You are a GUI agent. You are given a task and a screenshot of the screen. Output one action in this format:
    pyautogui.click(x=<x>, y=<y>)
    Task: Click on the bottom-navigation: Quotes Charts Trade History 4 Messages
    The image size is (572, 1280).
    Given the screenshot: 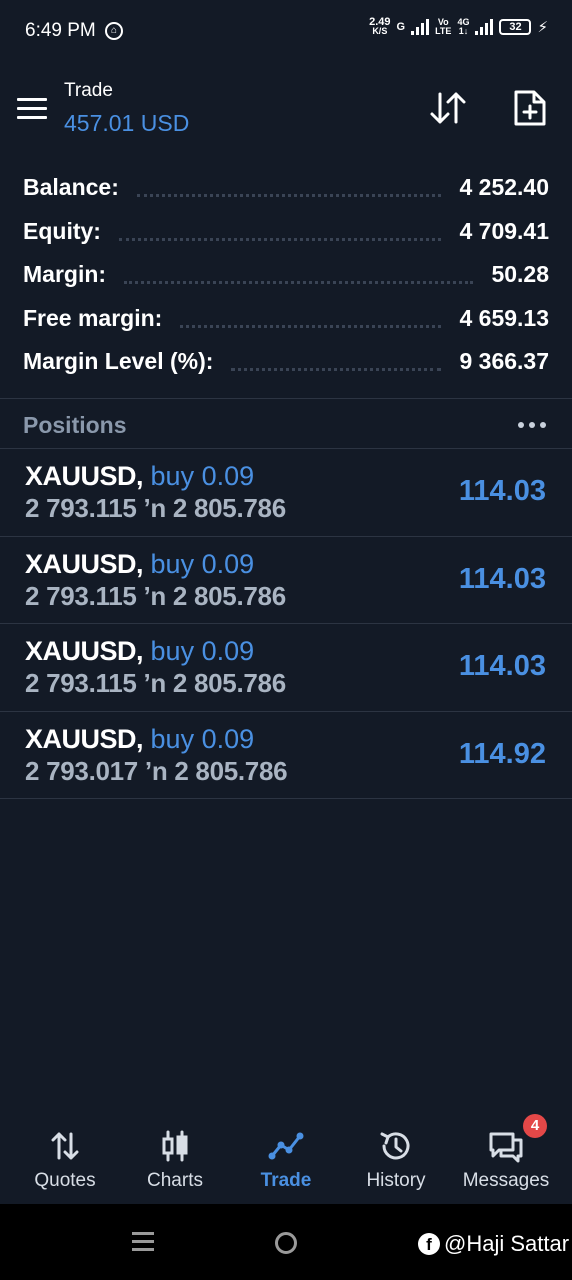 What is the action you would take?
    pyautogui.click(x=286, y=1157)
    